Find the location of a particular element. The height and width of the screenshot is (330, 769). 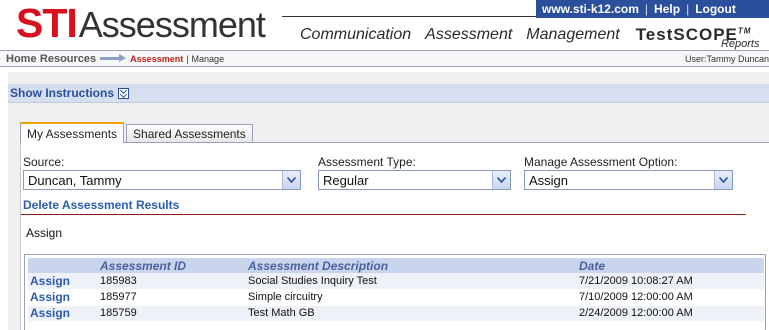

breadcrumb-manage: Manage is located at coordinates (208, 58).